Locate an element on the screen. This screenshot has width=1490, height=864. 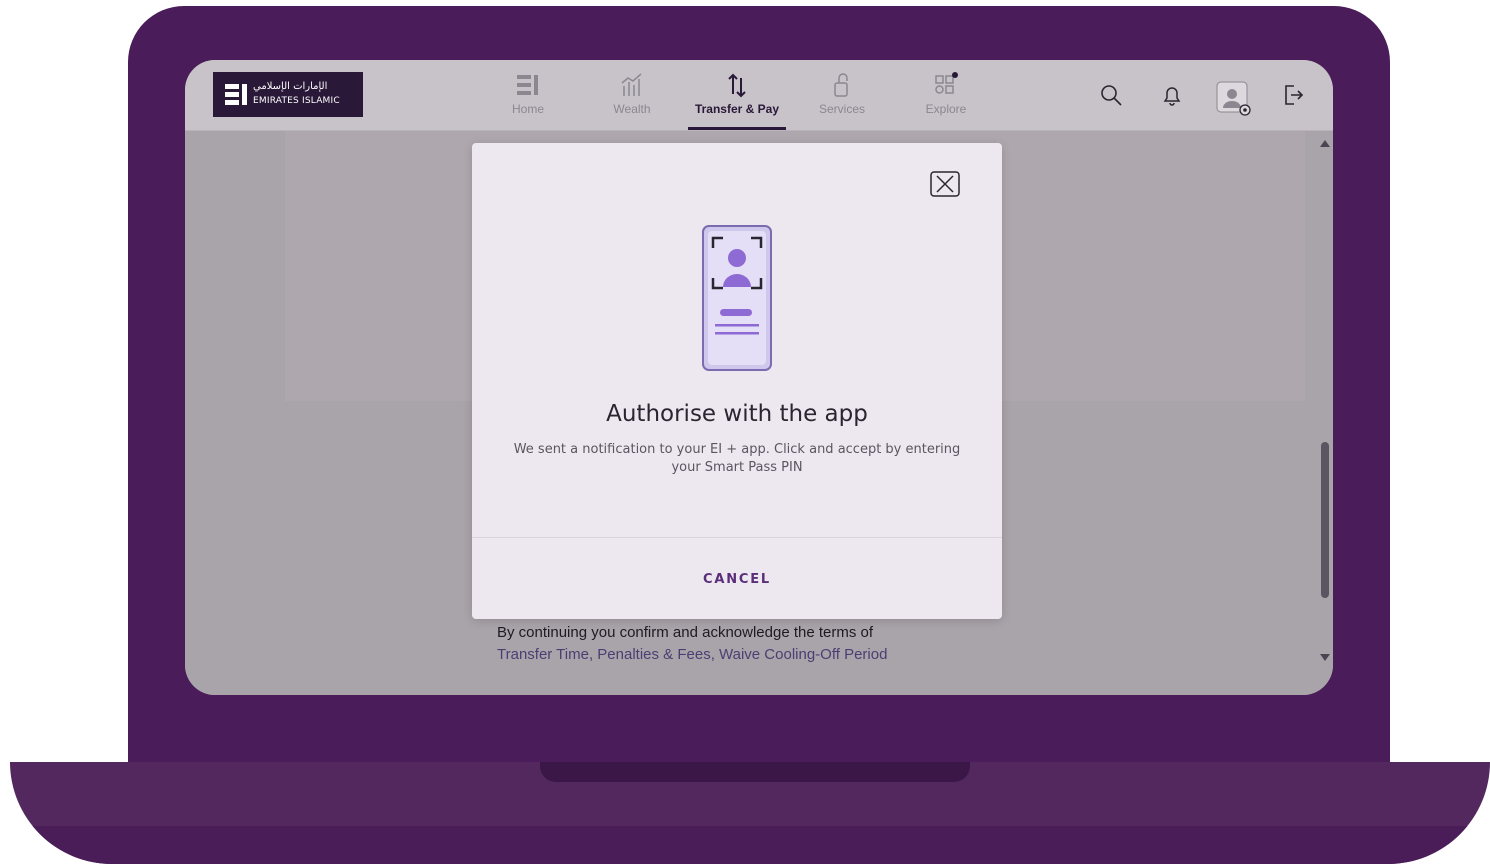
nav-item-transfer-pay: Transfer & Pay is located at coordinates (737, 99).